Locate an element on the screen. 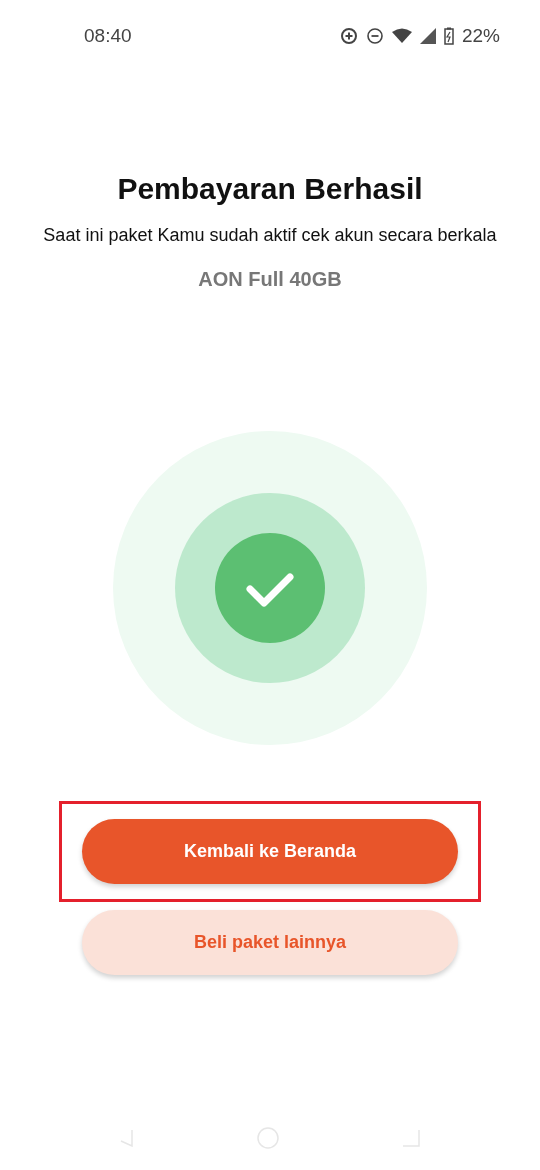 The image size is (540, 1170). status-time: 08:40 is located at coordinates (108, 36).